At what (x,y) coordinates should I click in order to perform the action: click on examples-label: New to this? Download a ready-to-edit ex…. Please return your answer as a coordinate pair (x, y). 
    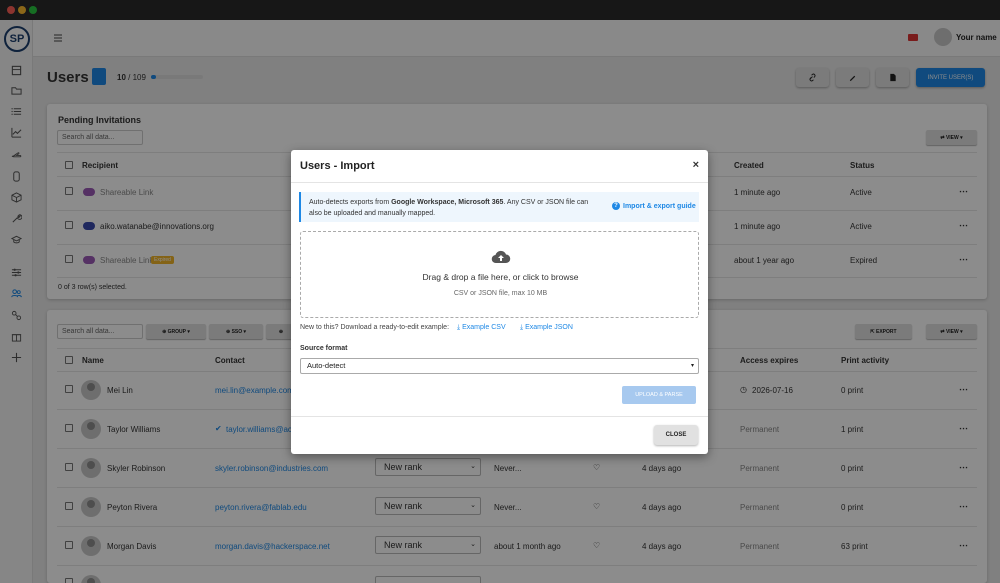
    Looking at the image, I should click on (375, 327).